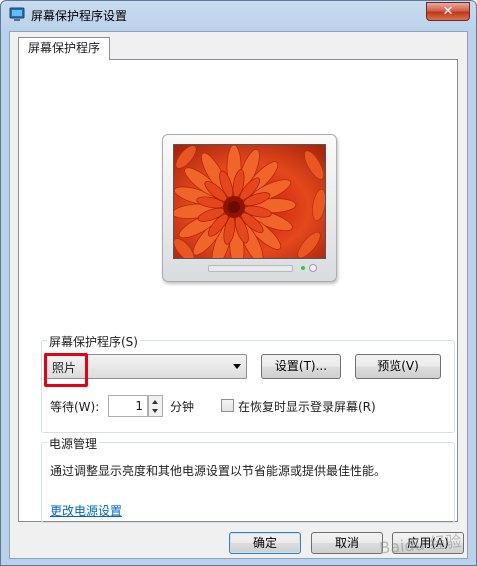 This screenshot has width=477, height=566. What do you see at coordinates (218, 471) in the screenshot?
I see `power-description: 通过调整显示亮度和其他电源设置以节省能源或提供最佳性能。` at bounding box center [218, 471].